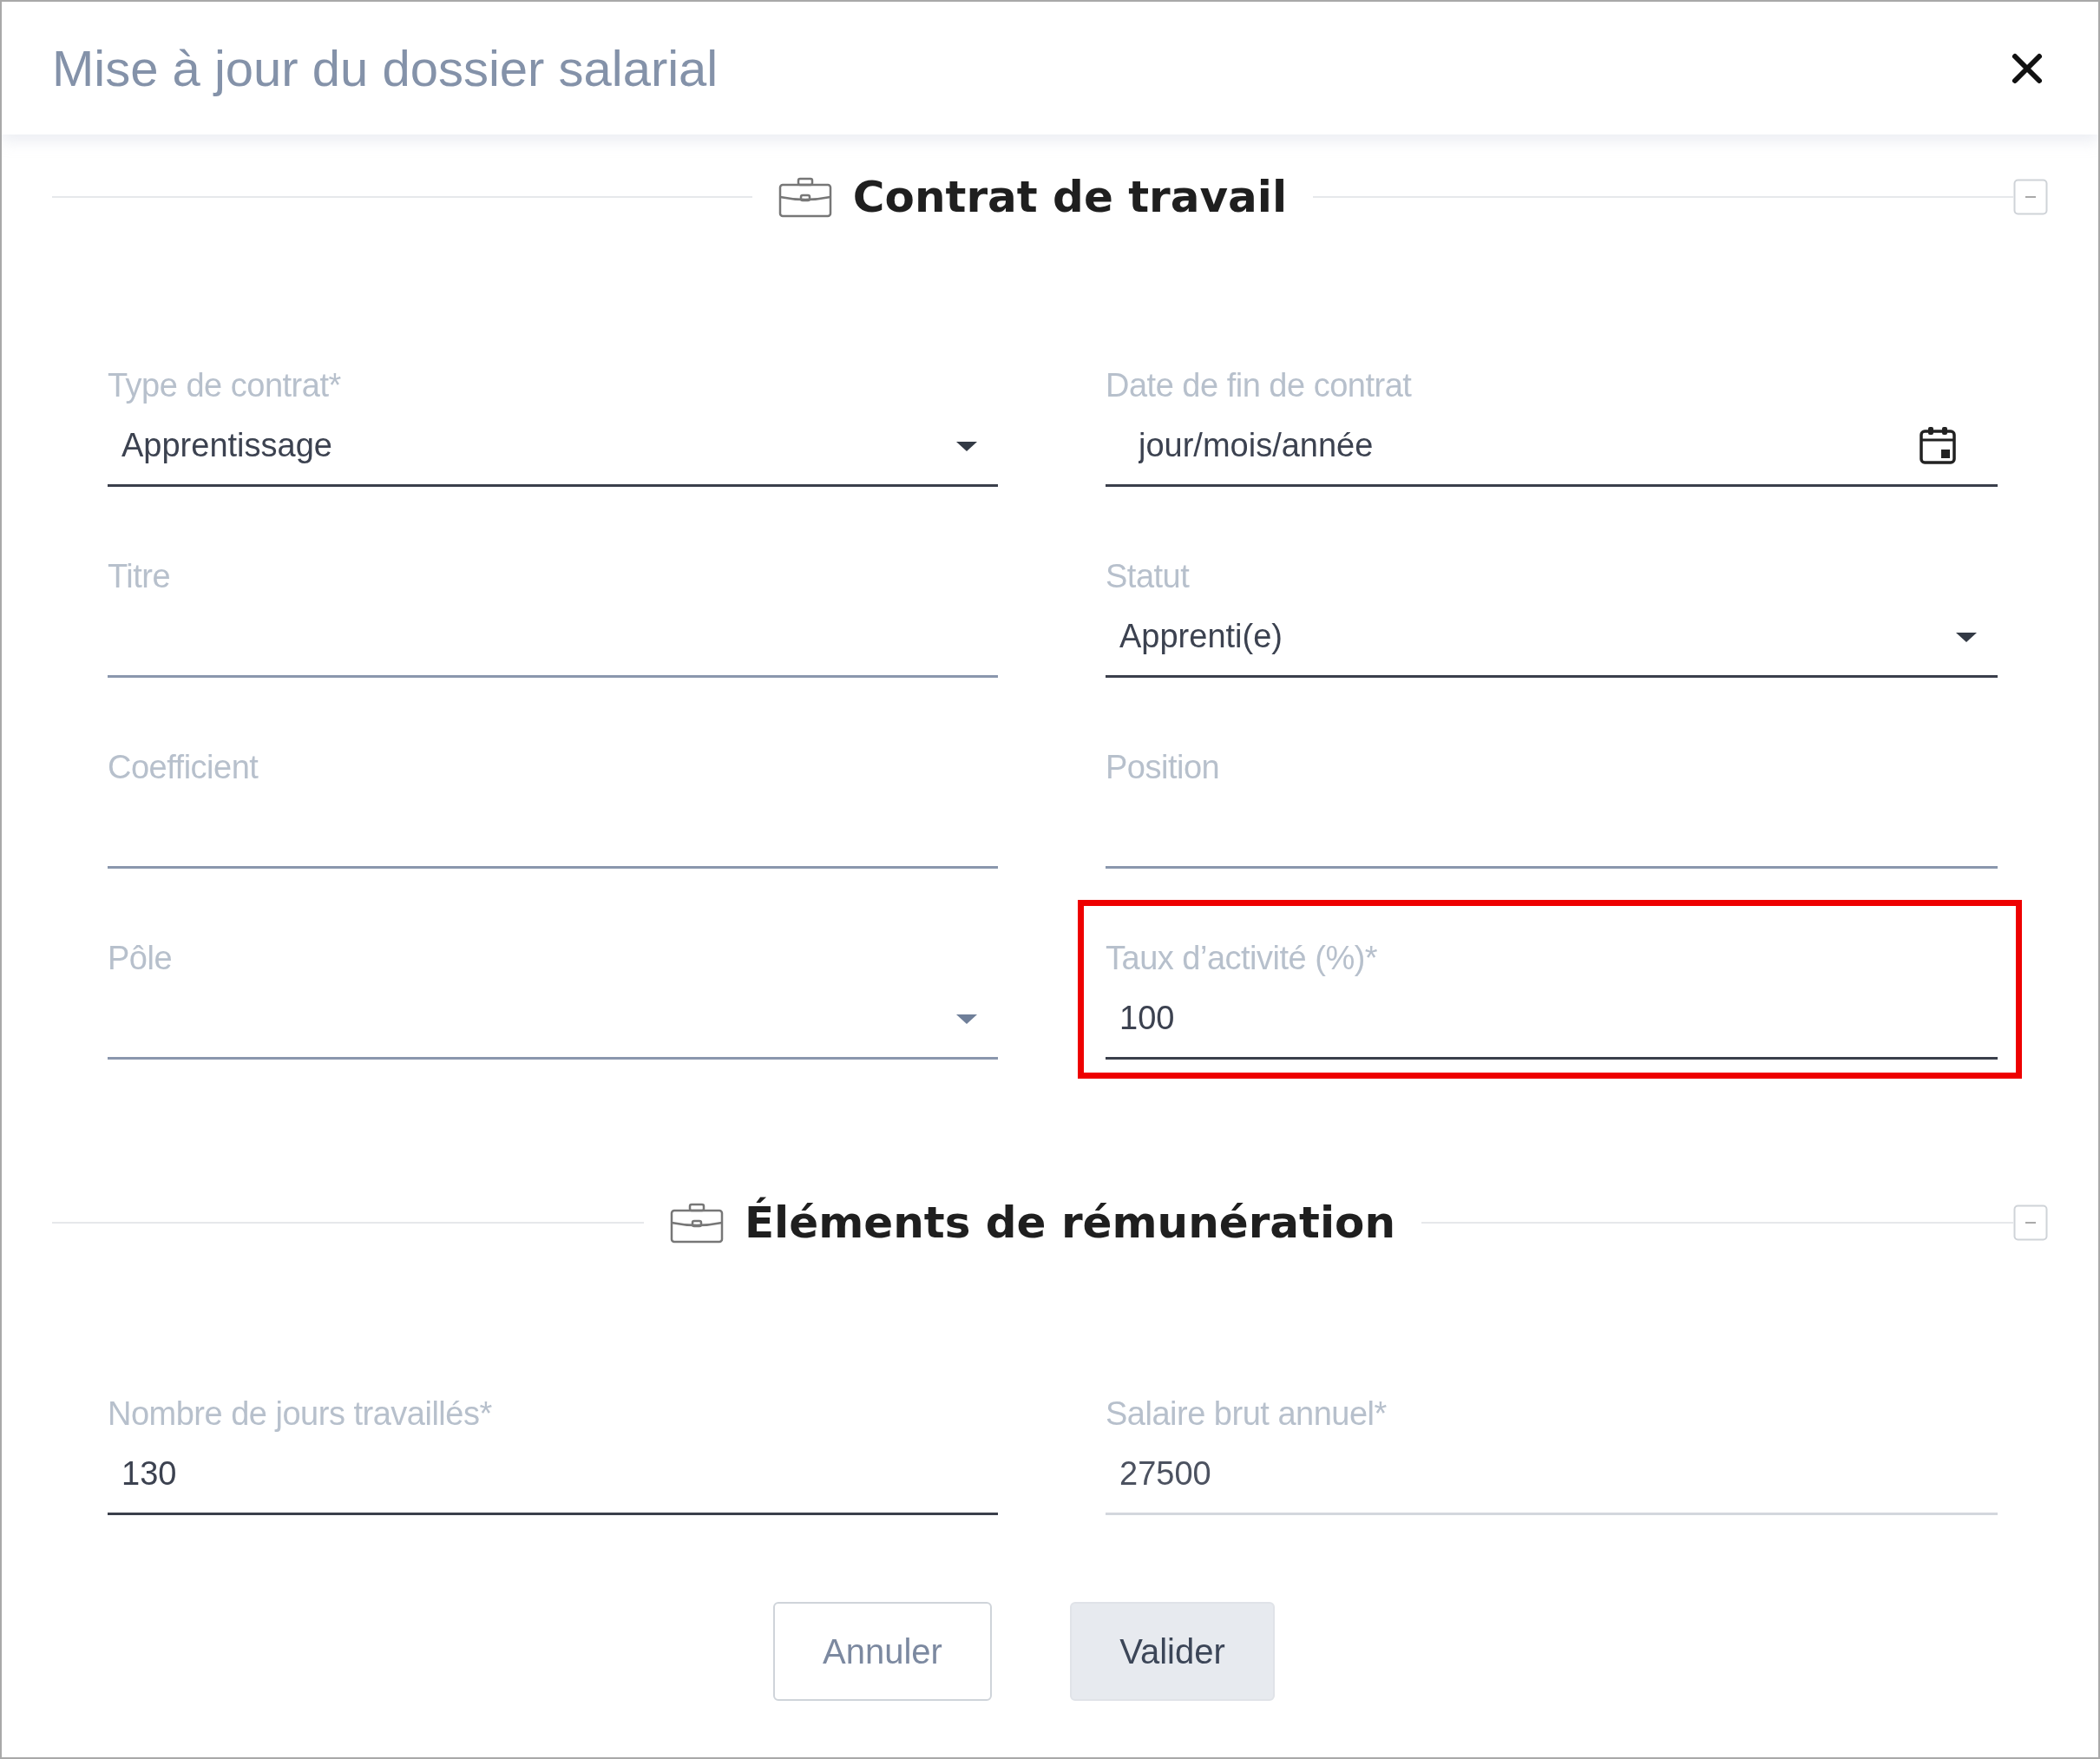  Describe the element at coordinates (1552, 638) in the screenshot. I see `select-field: Apprenti(e)` at that location.